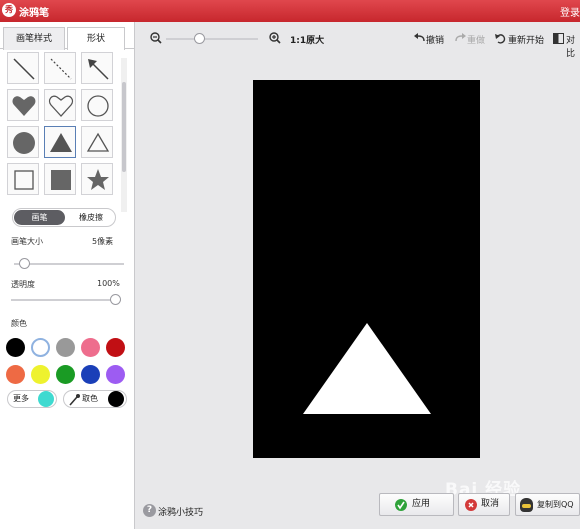  I want to click on heart-outline-icon, so click(61, 106).